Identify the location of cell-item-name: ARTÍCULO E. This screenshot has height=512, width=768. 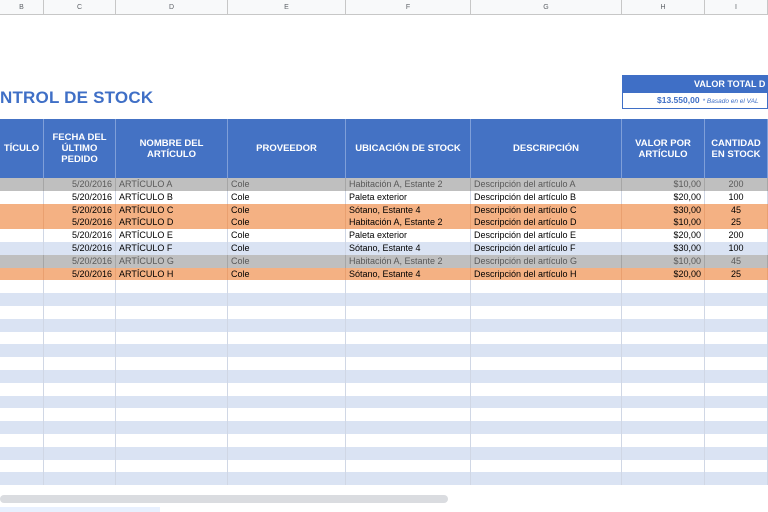
(172, 235).